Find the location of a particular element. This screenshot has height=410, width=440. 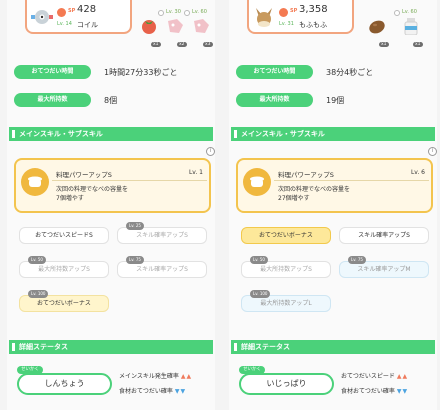

subskill-label: おてつだいボーナス is located at coordinates (64, 303).